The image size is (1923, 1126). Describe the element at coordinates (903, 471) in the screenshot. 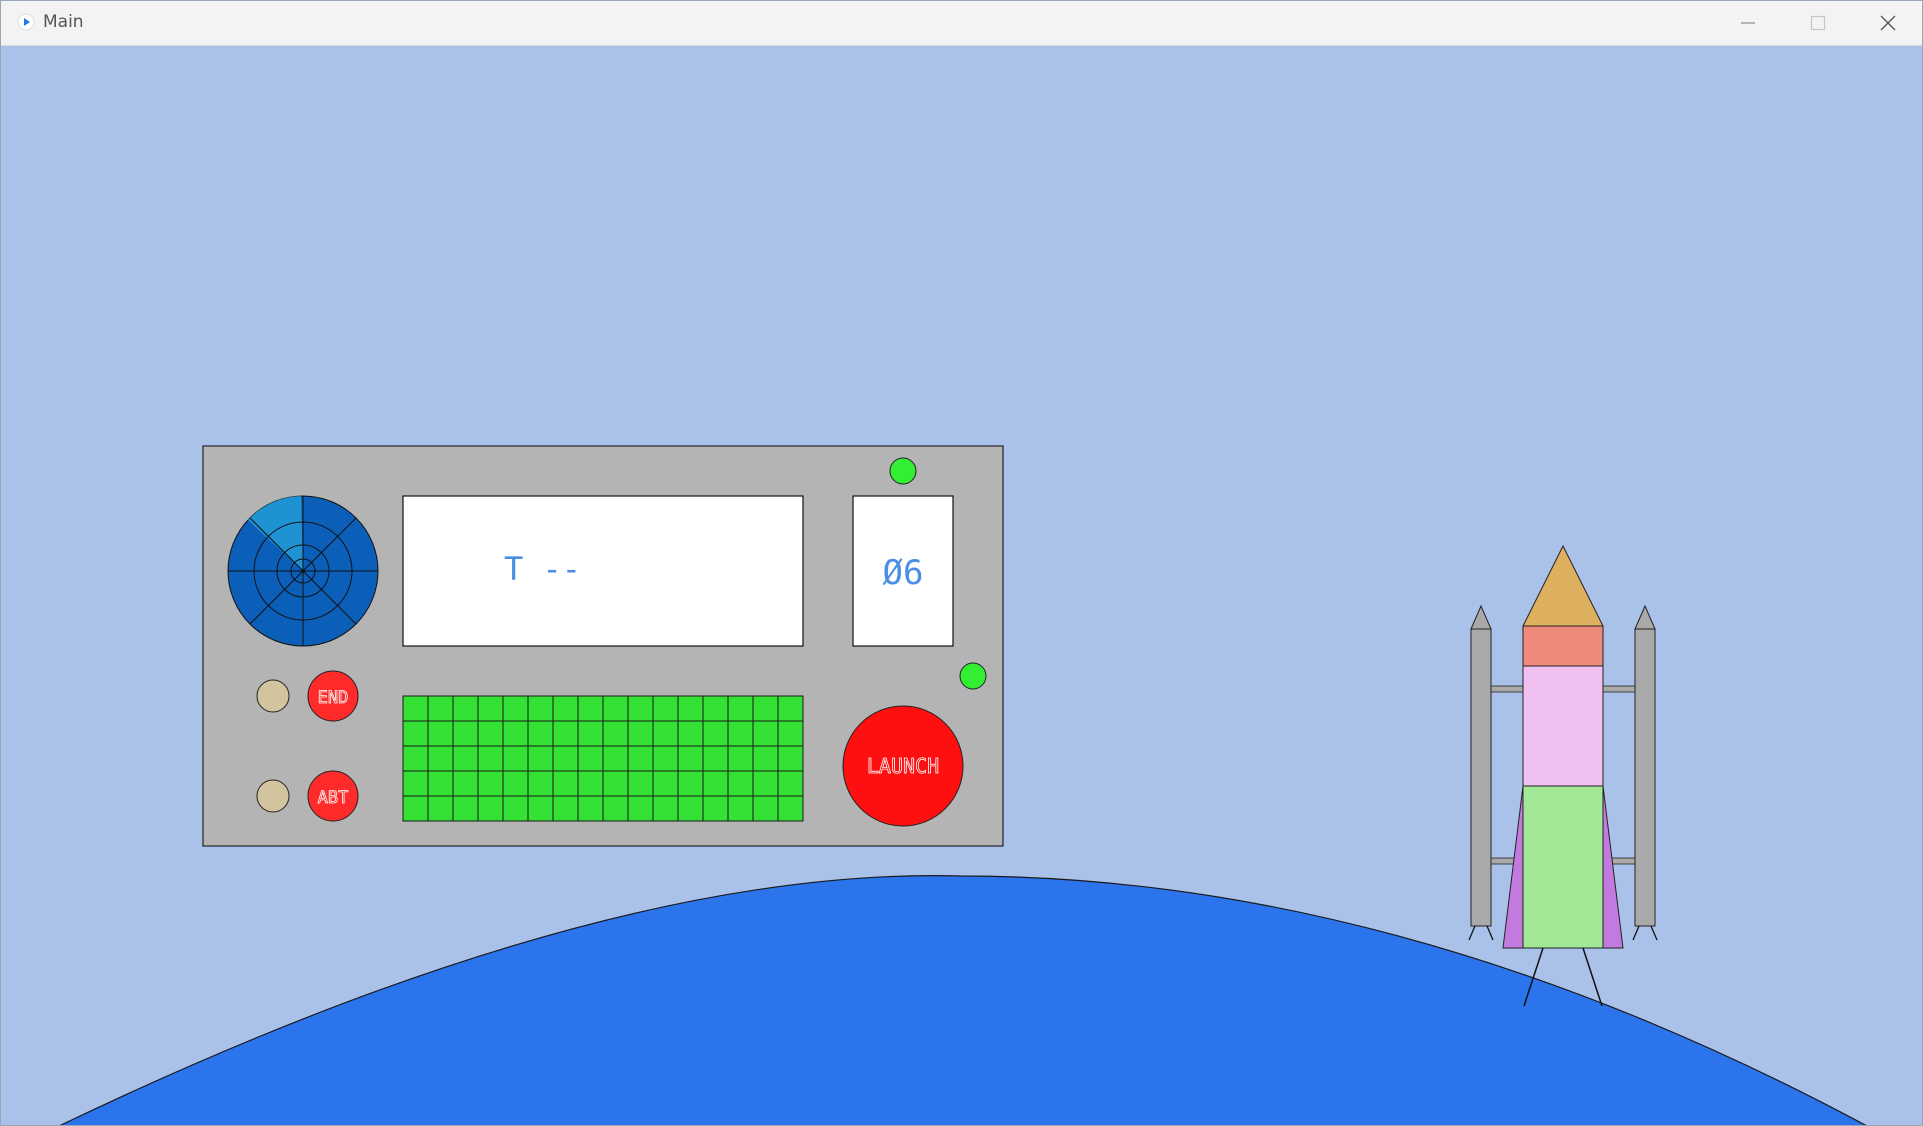

I see `status-light-top` at that location.